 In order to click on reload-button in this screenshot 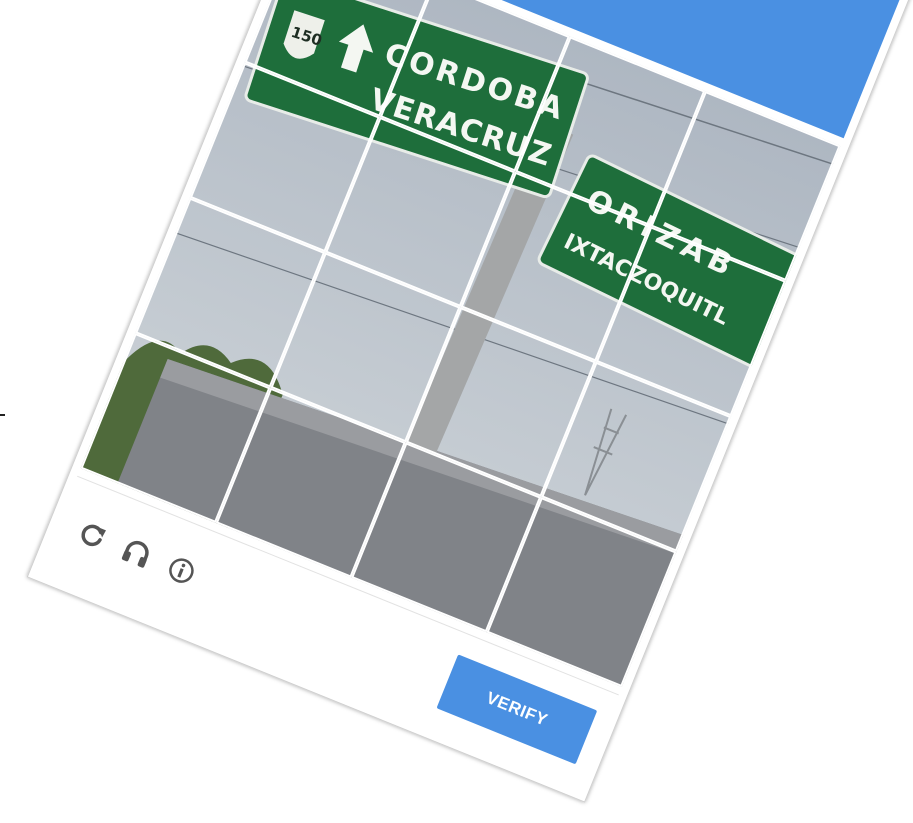, I will do `click(92, 534)`.